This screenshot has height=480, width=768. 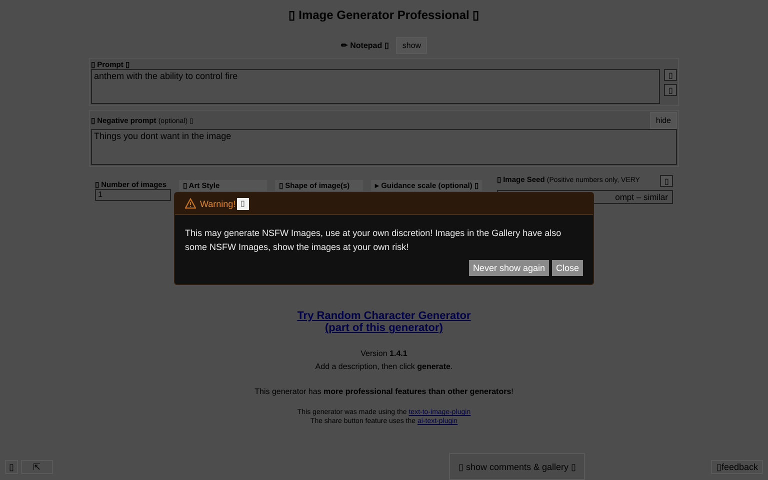 I want to click on hint-text: Add a description, then click generate., so click(x=384, y=366).